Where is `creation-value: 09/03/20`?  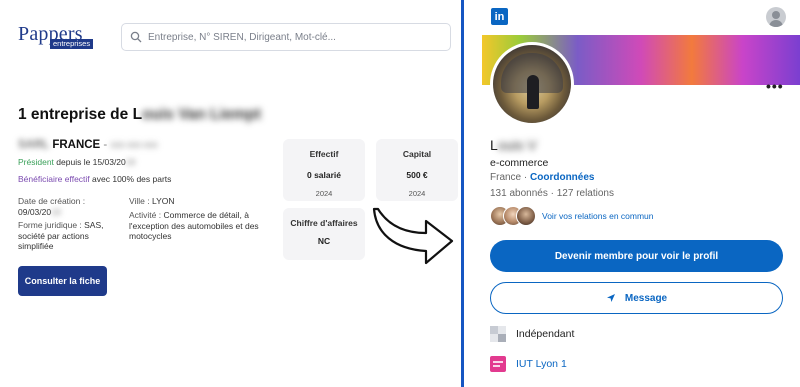
creation-value: 09/03/20 is located at coordinates (35, 211).